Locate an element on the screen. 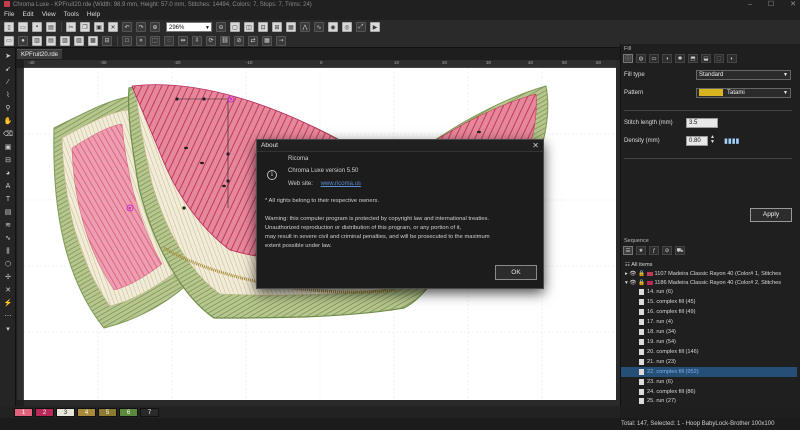  cross-stitch-tool-icon: ✕ is located at coordinates (8, 291).